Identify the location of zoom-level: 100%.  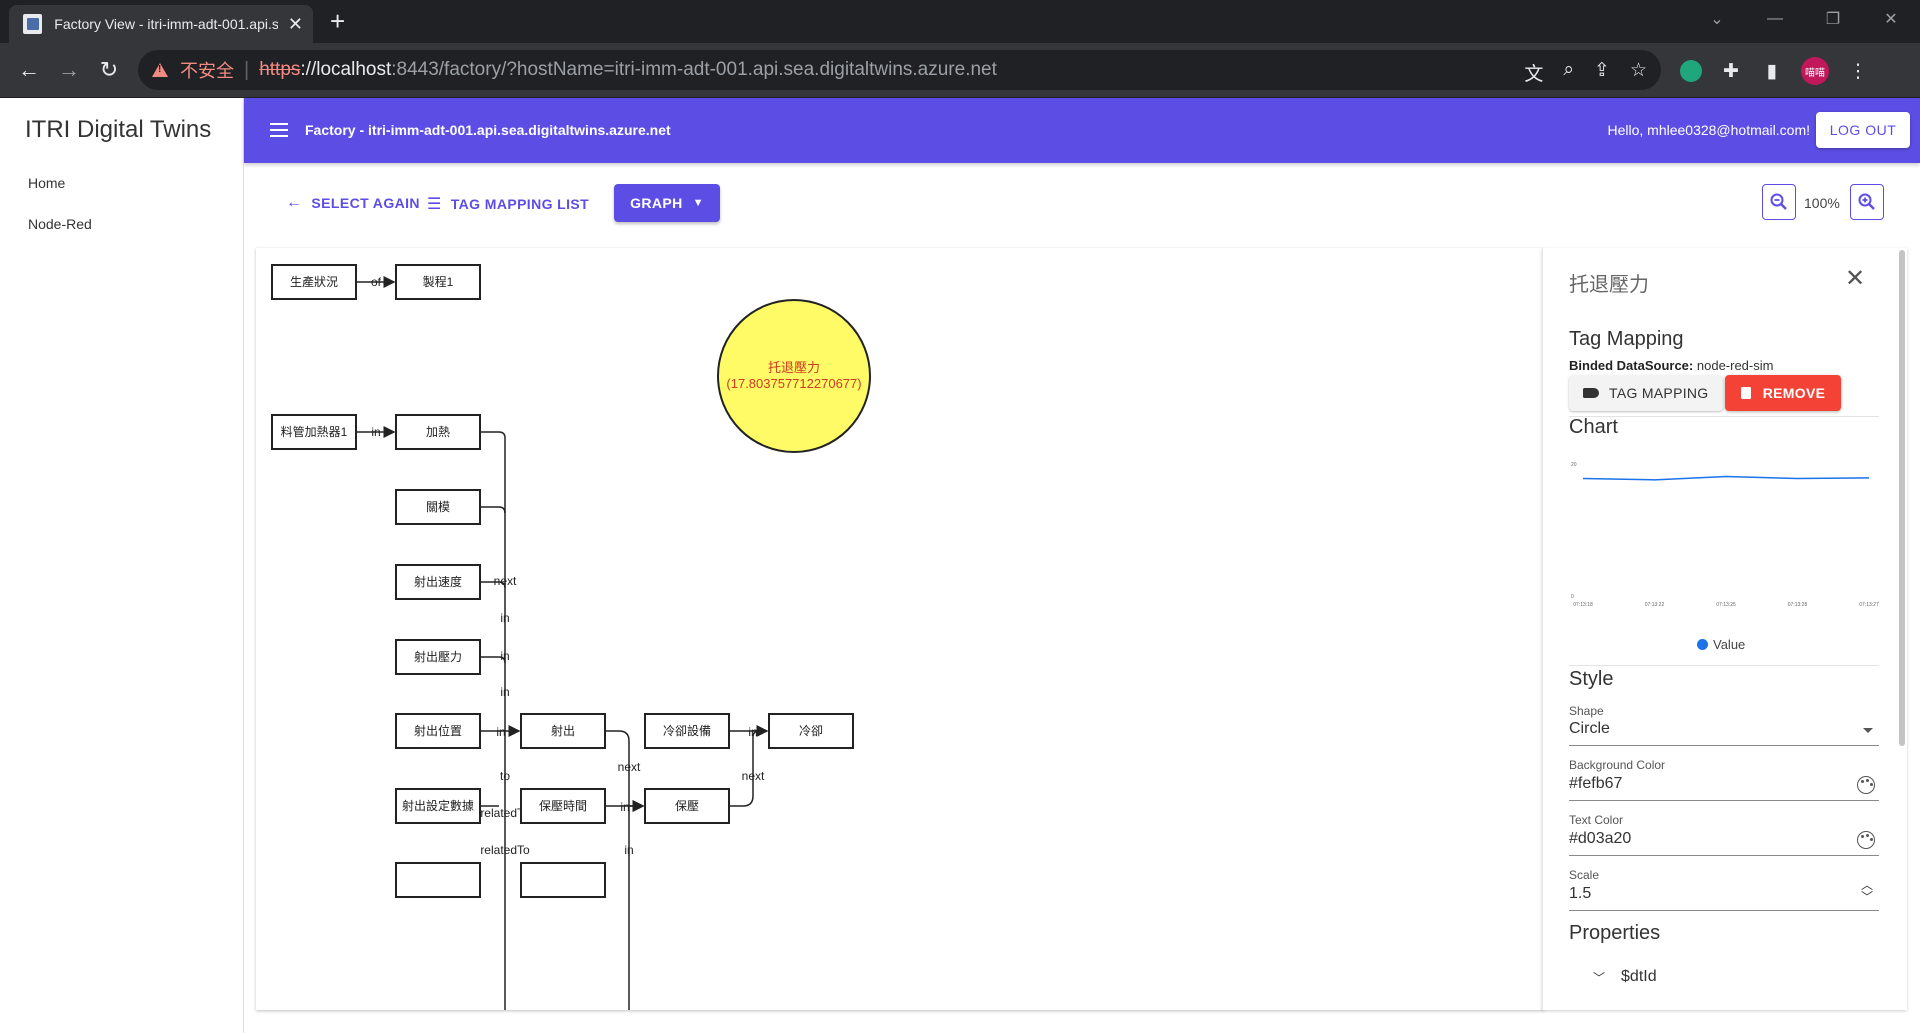
(1822, 203).